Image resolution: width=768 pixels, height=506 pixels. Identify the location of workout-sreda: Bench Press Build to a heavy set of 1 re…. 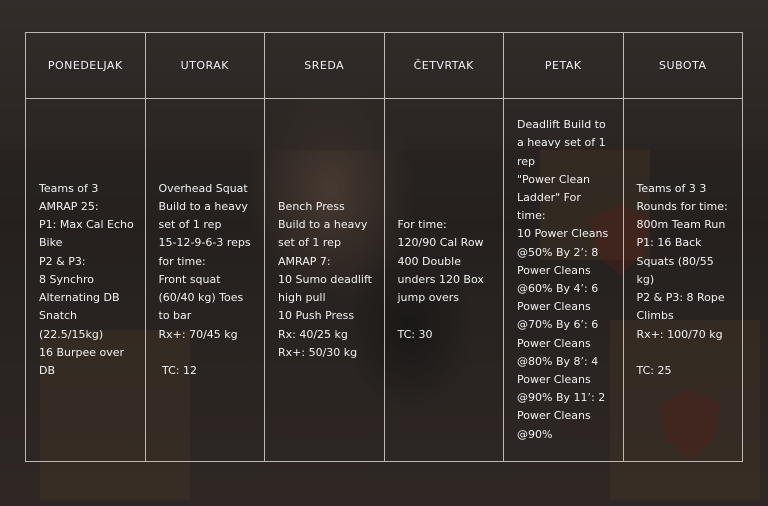
(324, 280).